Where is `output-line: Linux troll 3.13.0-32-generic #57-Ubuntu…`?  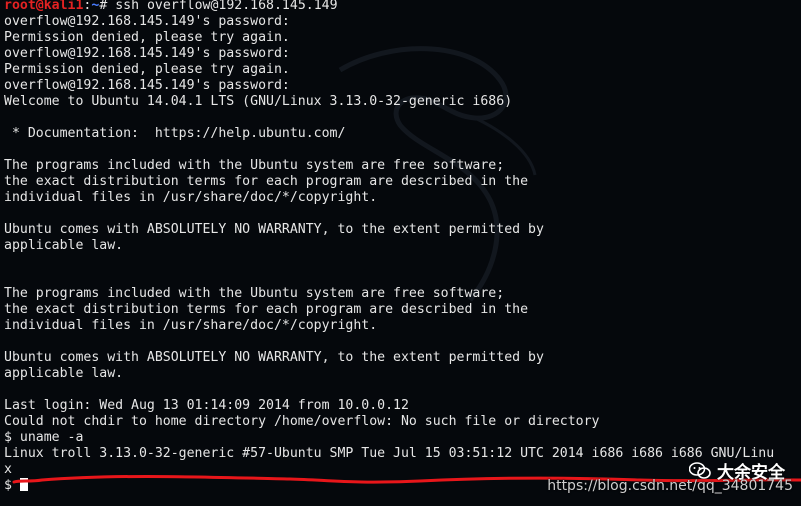
output-line: Linux troll 3.13.0-32-generic #57-Ubuntu… is located at coordinates (389, 453).